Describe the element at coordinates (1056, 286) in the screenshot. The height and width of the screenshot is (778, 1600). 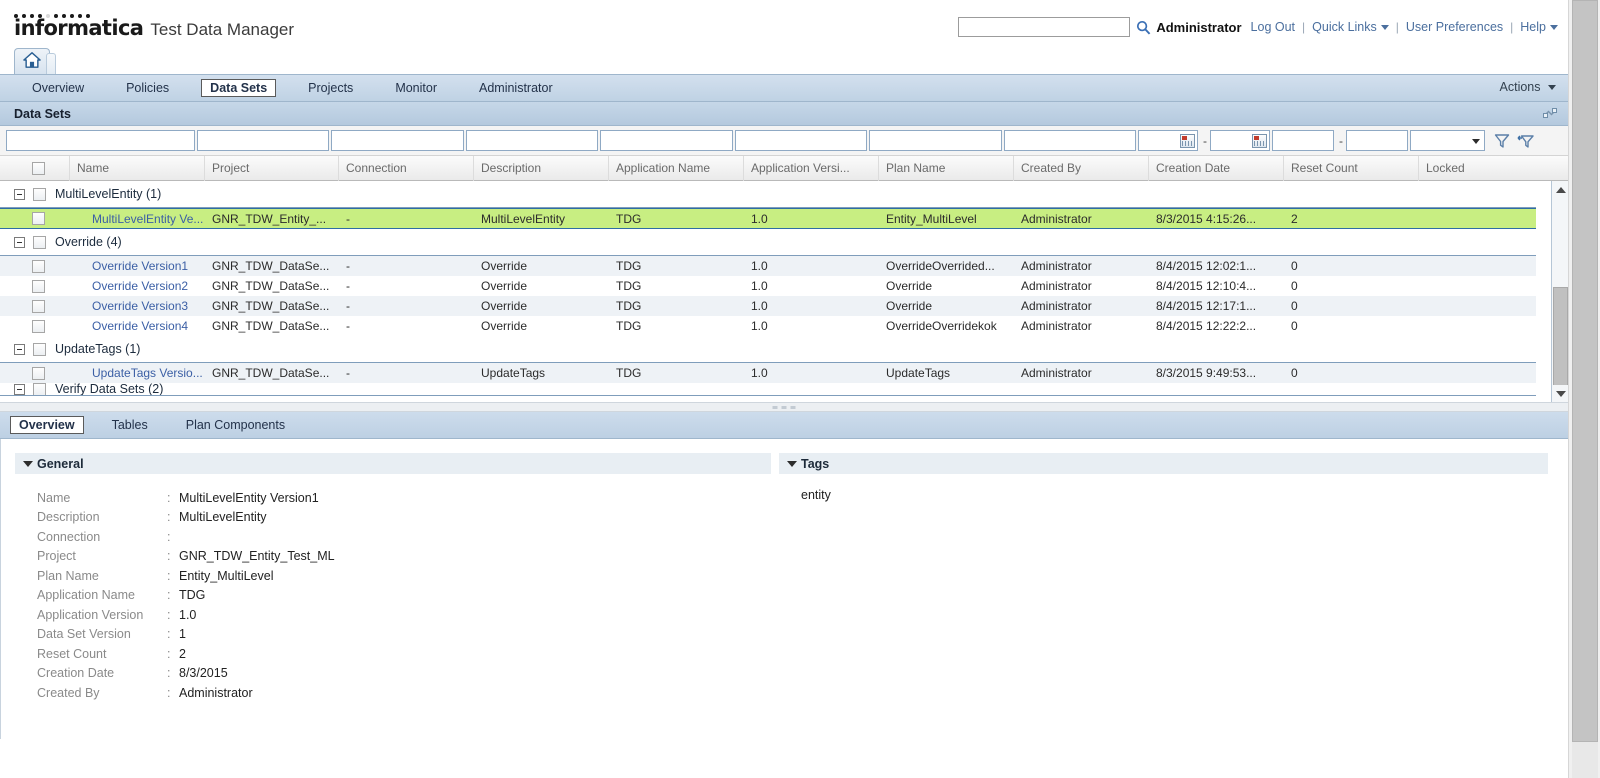
I see `cell-created_by: Administrator` at that location.